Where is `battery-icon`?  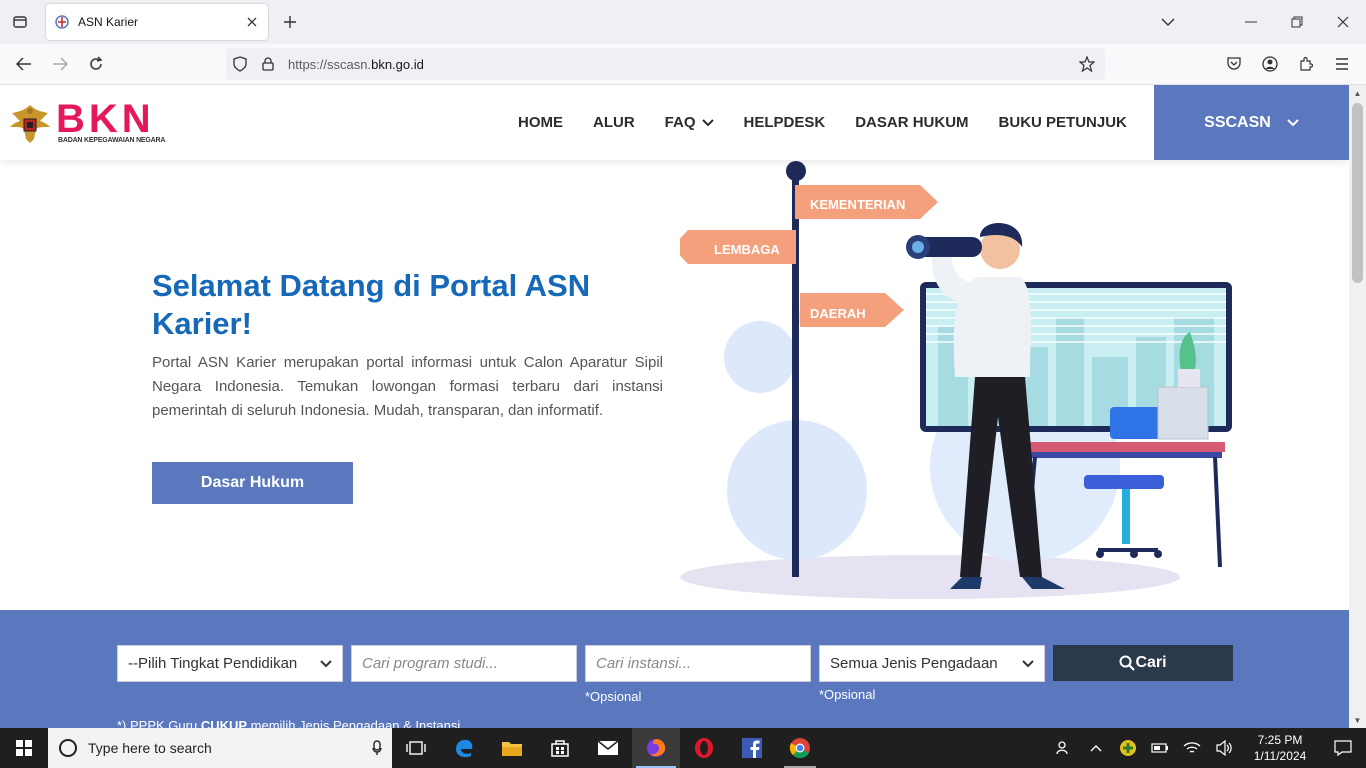
battery-icon is located at coordinates (1160, 748).